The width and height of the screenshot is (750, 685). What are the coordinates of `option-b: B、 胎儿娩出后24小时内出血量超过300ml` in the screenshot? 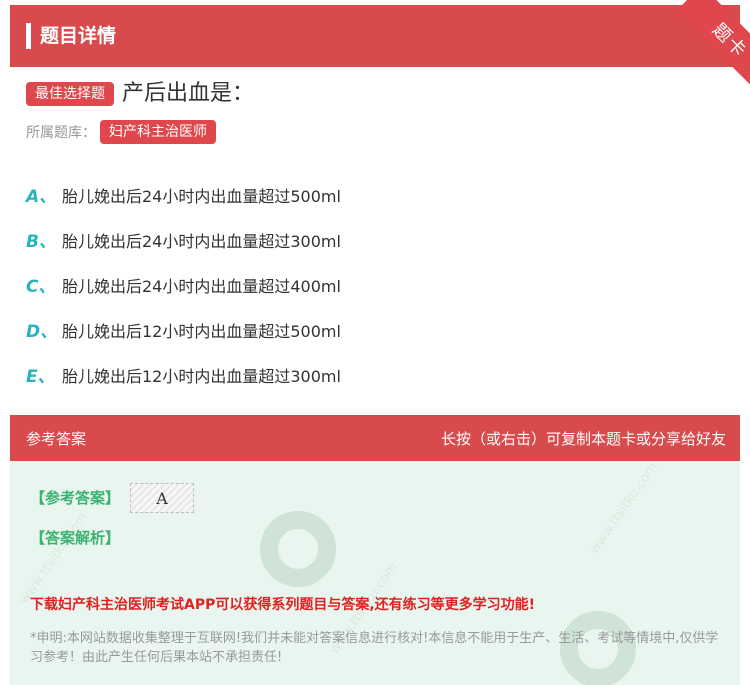 It's located at (183, 239).